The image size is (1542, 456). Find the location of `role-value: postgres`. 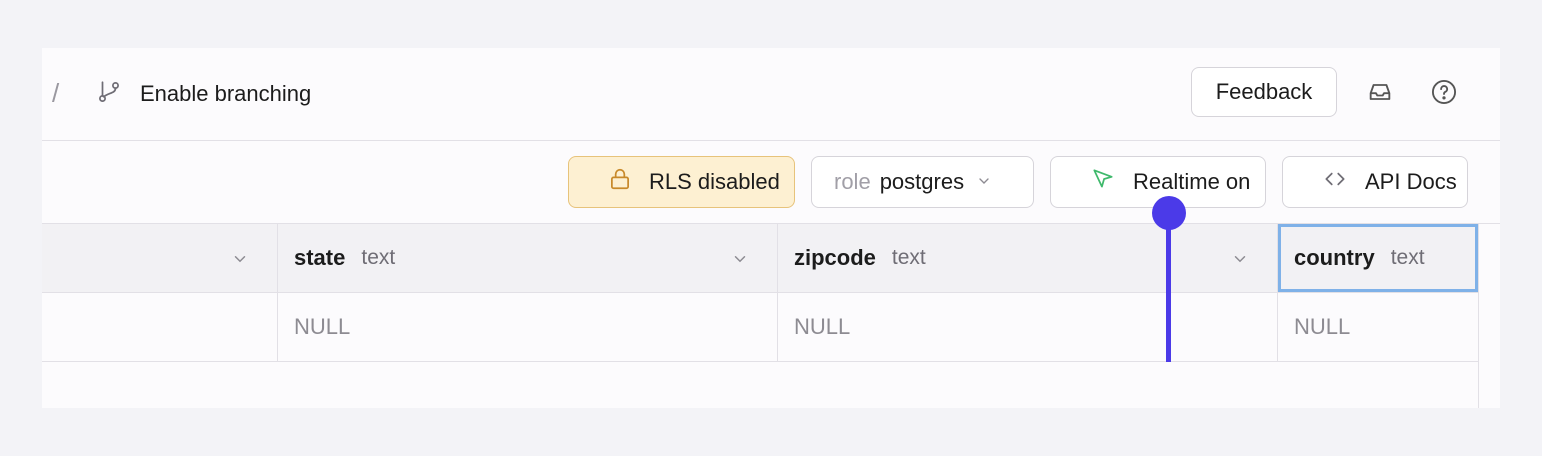

role-value: postgres is located at coordinates (922, 181).